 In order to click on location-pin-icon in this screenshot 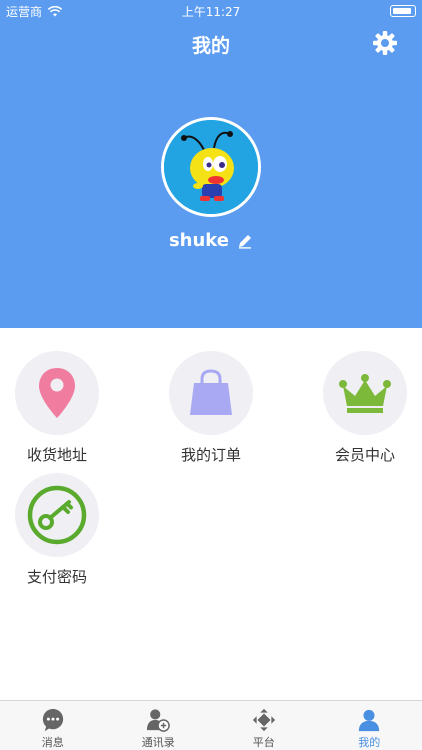, I will do `click(57, 393)`.